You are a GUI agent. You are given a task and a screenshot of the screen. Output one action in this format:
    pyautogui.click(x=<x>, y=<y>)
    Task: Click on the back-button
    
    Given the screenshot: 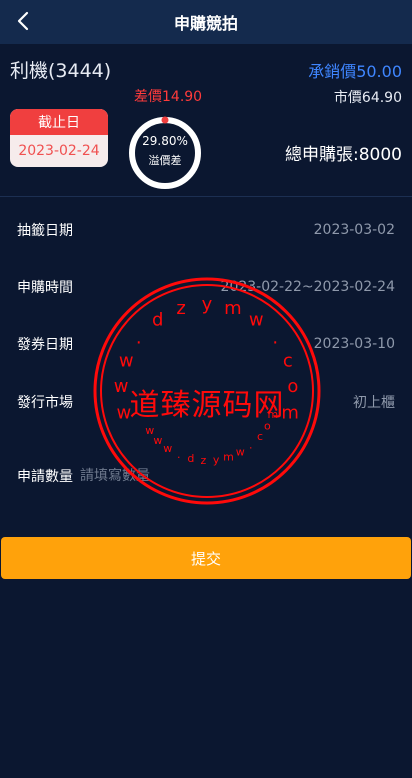 What is the action you would take?
    pyautogui.click(x=23, y=21)
    